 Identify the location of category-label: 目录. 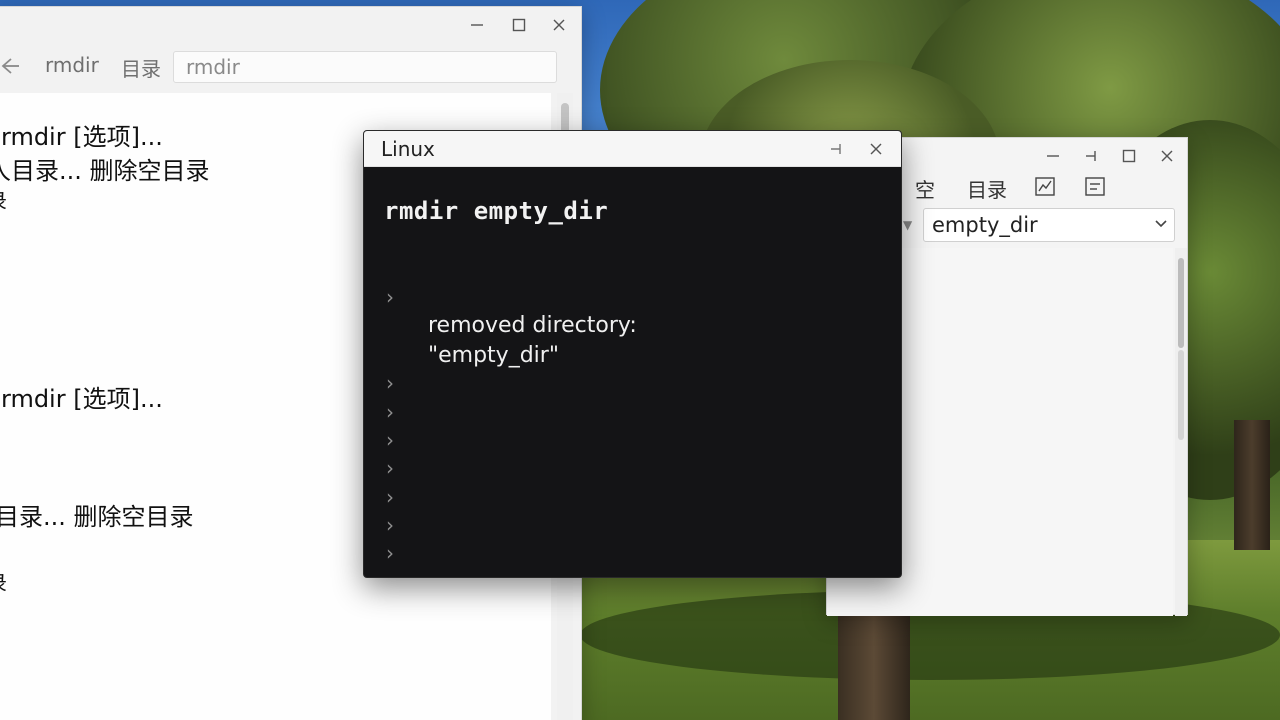
(141, 67).